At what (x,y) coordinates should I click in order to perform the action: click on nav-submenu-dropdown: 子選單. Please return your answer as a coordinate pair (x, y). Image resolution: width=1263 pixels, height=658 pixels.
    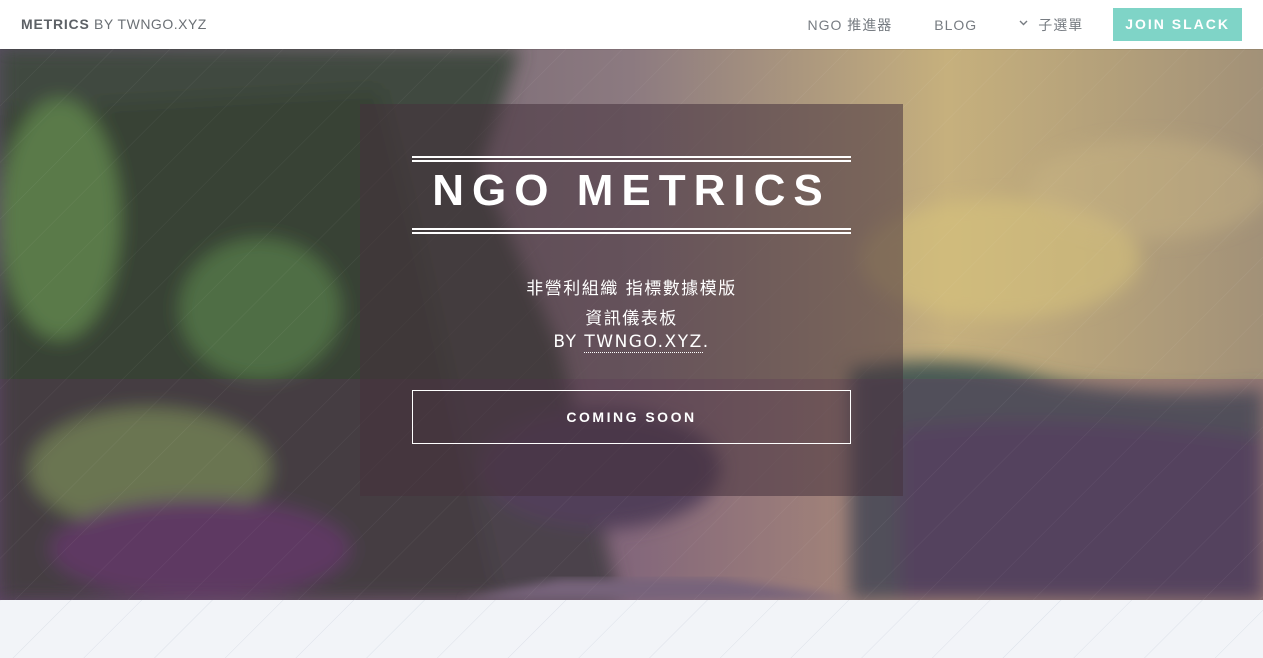
    Looking at the image, I should click on (1051, 25).